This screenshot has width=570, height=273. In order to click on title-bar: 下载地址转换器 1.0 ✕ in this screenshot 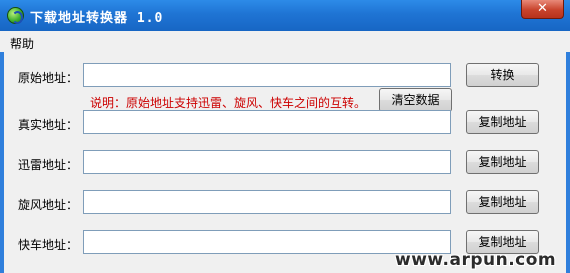, I will do `click(285, 15)`.